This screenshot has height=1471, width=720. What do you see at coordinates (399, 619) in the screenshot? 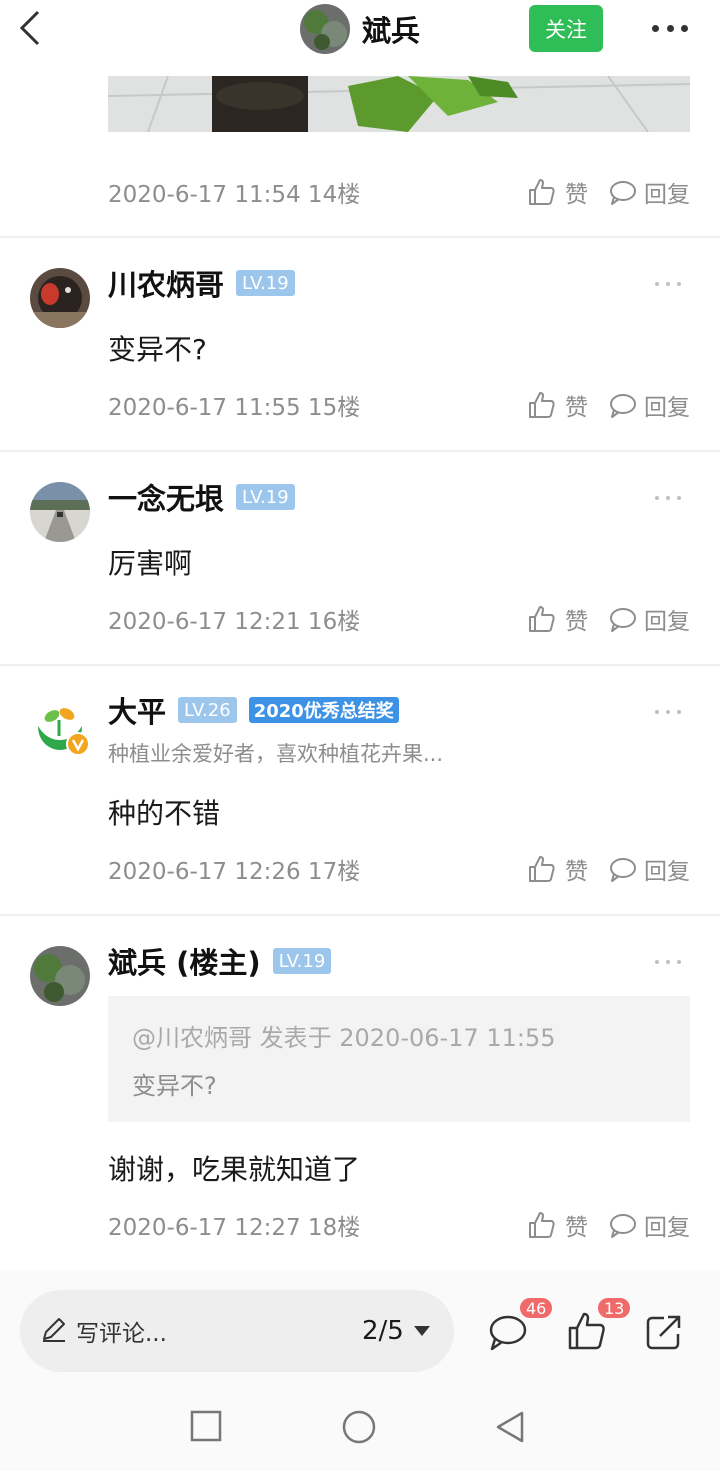
I see `comment-meta: 2020-6-17 12:21 16楼 赞 回复` at bounding box center [399, 619].